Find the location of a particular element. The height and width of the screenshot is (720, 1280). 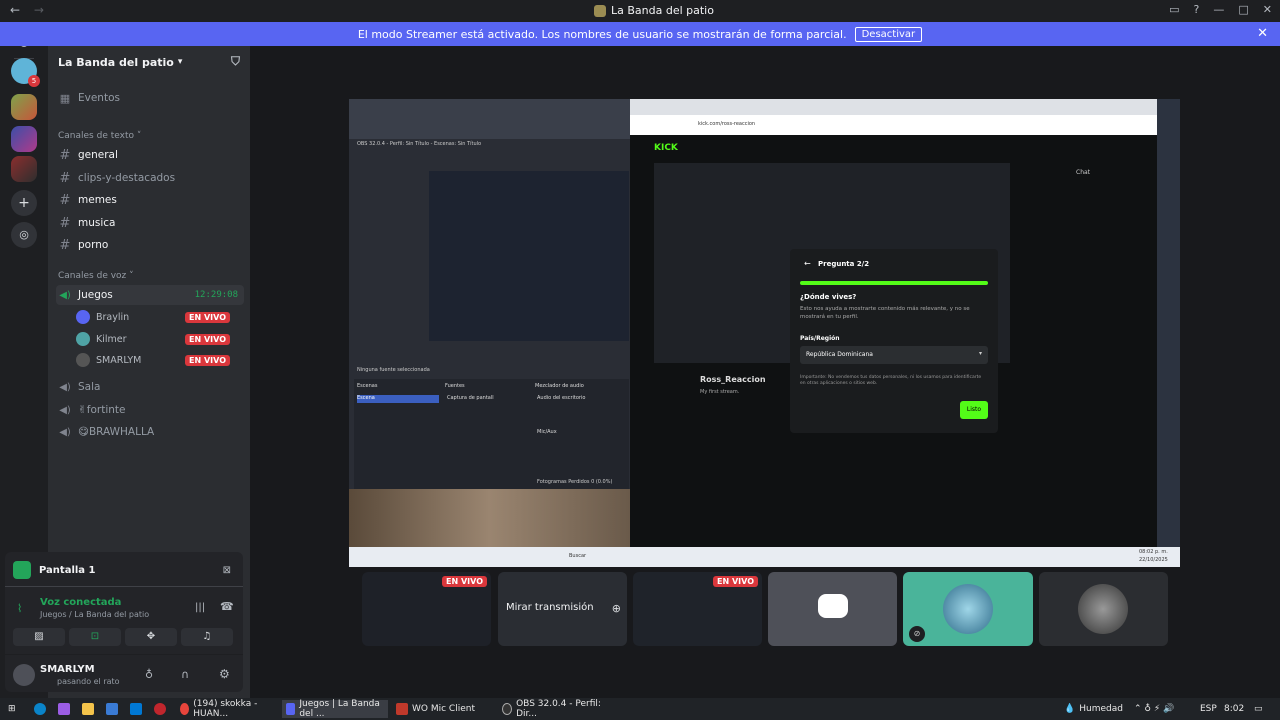

channel-musica: # musica is located at coordinates (150, 223).